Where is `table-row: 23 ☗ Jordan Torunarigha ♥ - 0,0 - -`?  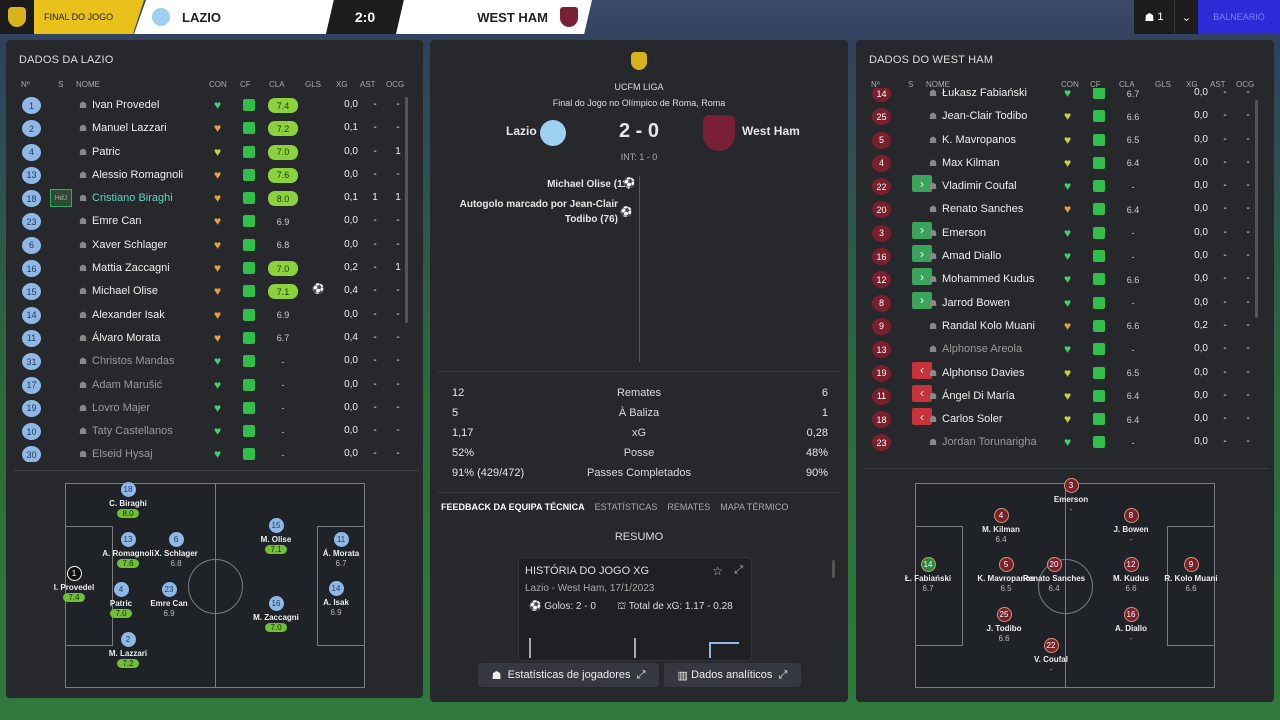
table-row: 23 ☗ Jordan Torunarigha ♥ - 0,0 - - is located at coordinates (1060, 442).